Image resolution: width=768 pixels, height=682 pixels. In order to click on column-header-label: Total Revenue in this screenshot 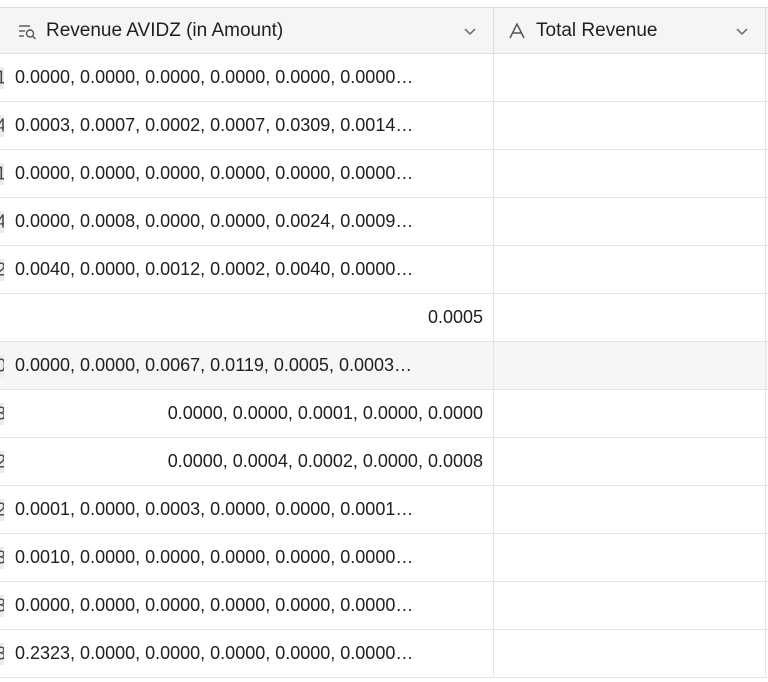, I will do `click(597, 30)`.